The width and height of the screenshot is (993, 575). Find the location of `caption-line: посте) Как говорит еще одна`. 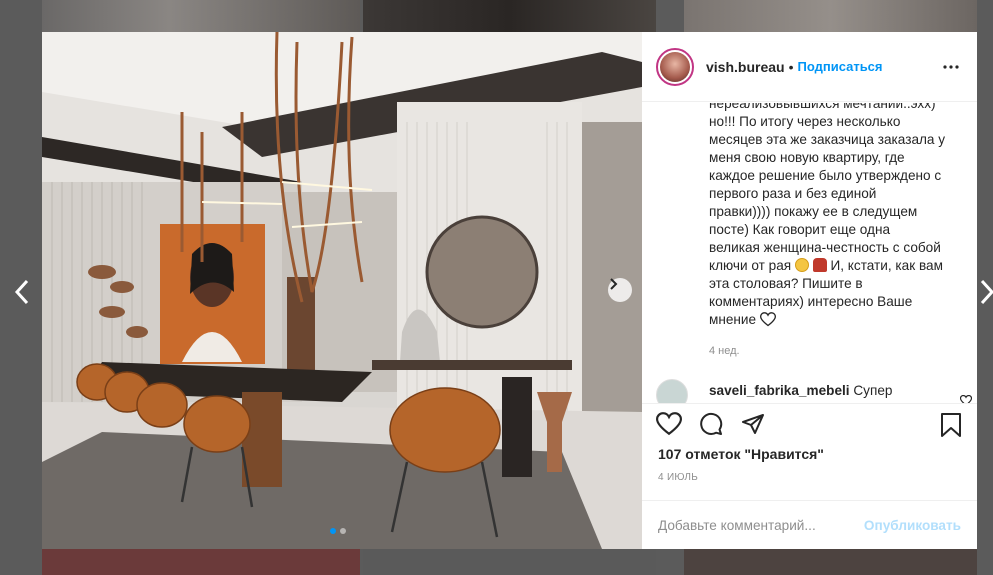

caption-line: посте) Как говорит еще одна is located at coordinates (800, 229).